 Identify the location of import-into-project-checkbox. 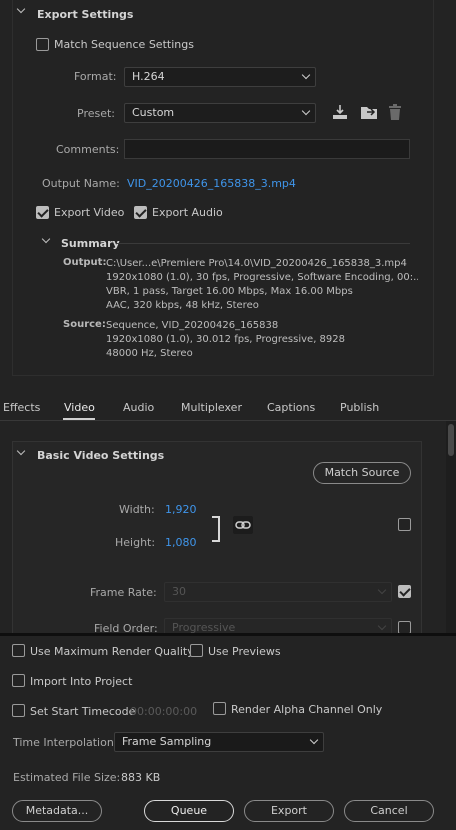
(18, 680).